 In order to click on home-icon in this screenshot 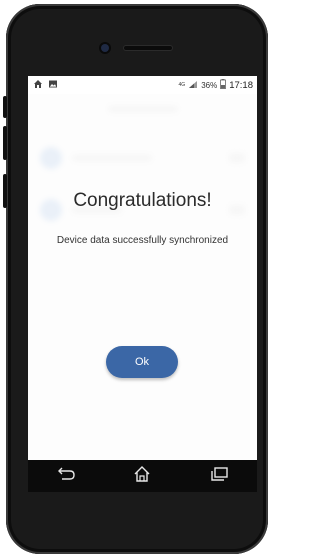, I will do `click(142, 476)`.